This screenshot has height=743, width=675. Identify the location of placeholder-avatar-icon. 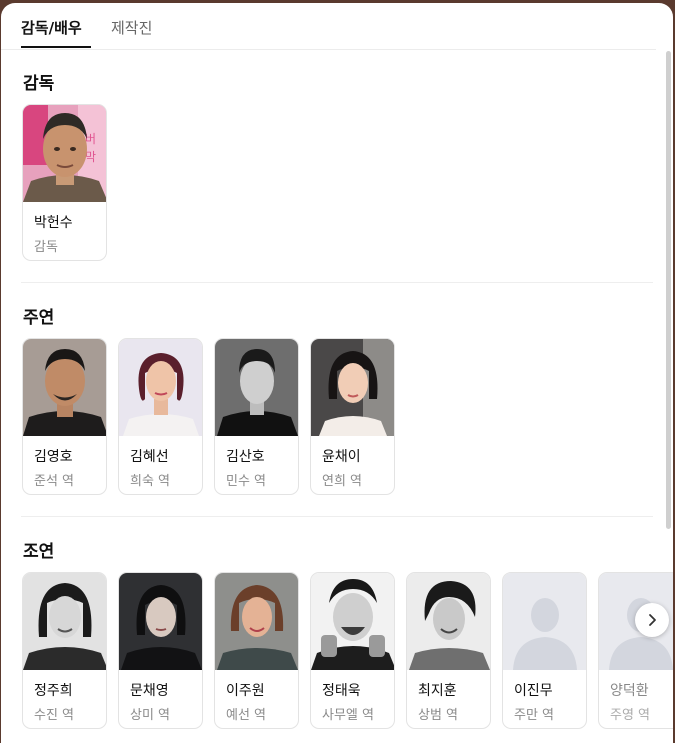
(544, 621).